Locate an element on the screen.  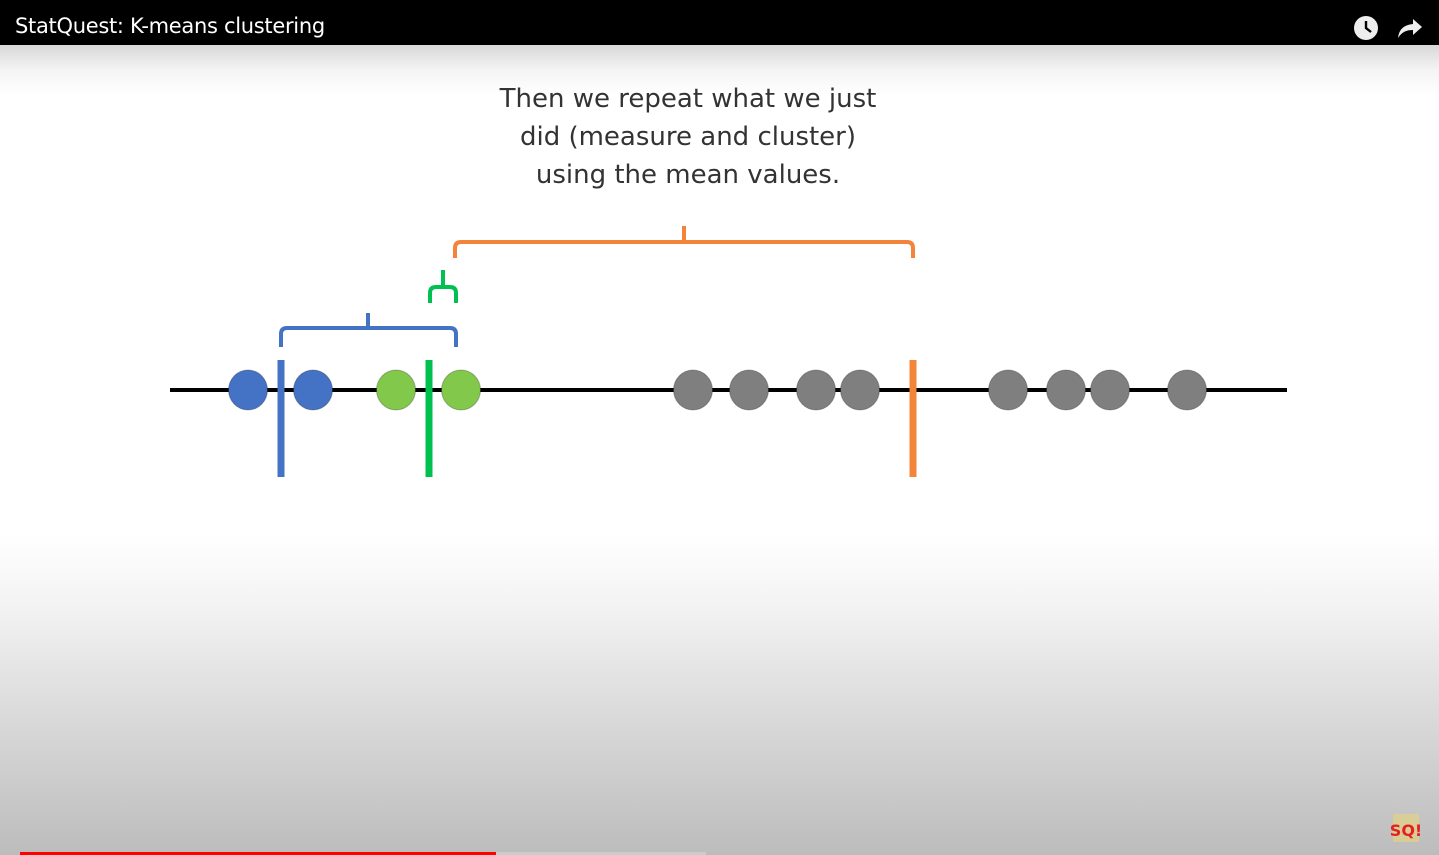
caption-line: Then we repeat what we just is located at coordinates (688, 99).